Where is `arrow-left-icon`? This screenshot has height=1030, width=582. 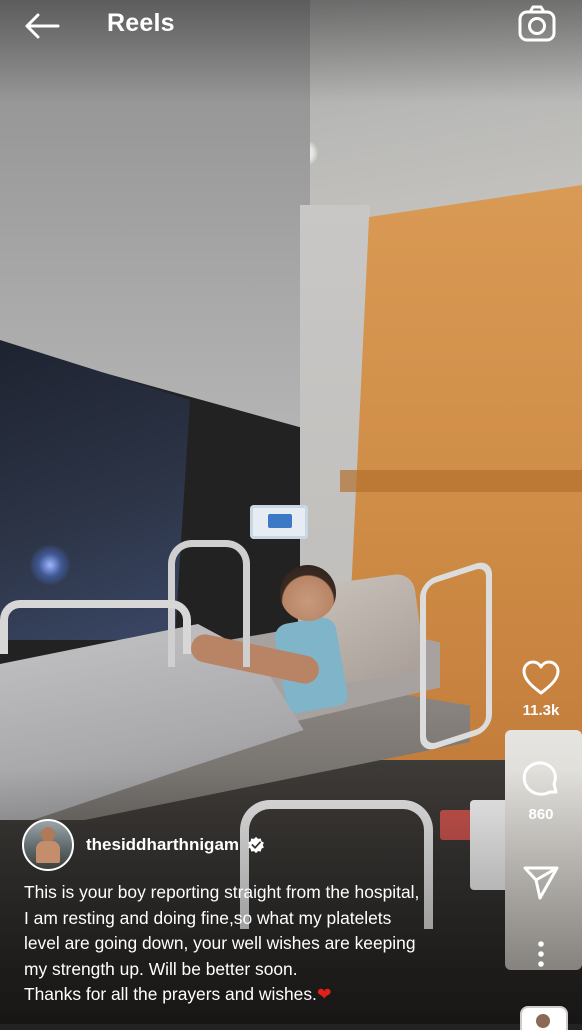 arrow-left-icon is located at coordinates (42, 26).